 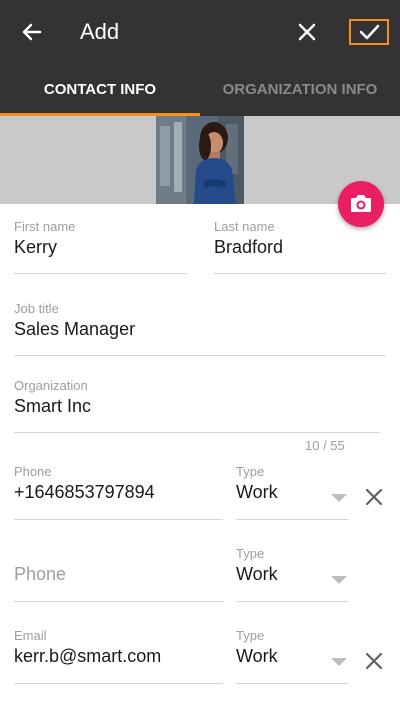 I want to click on phone-placeholder: Phone, so click(x=40, y=574).